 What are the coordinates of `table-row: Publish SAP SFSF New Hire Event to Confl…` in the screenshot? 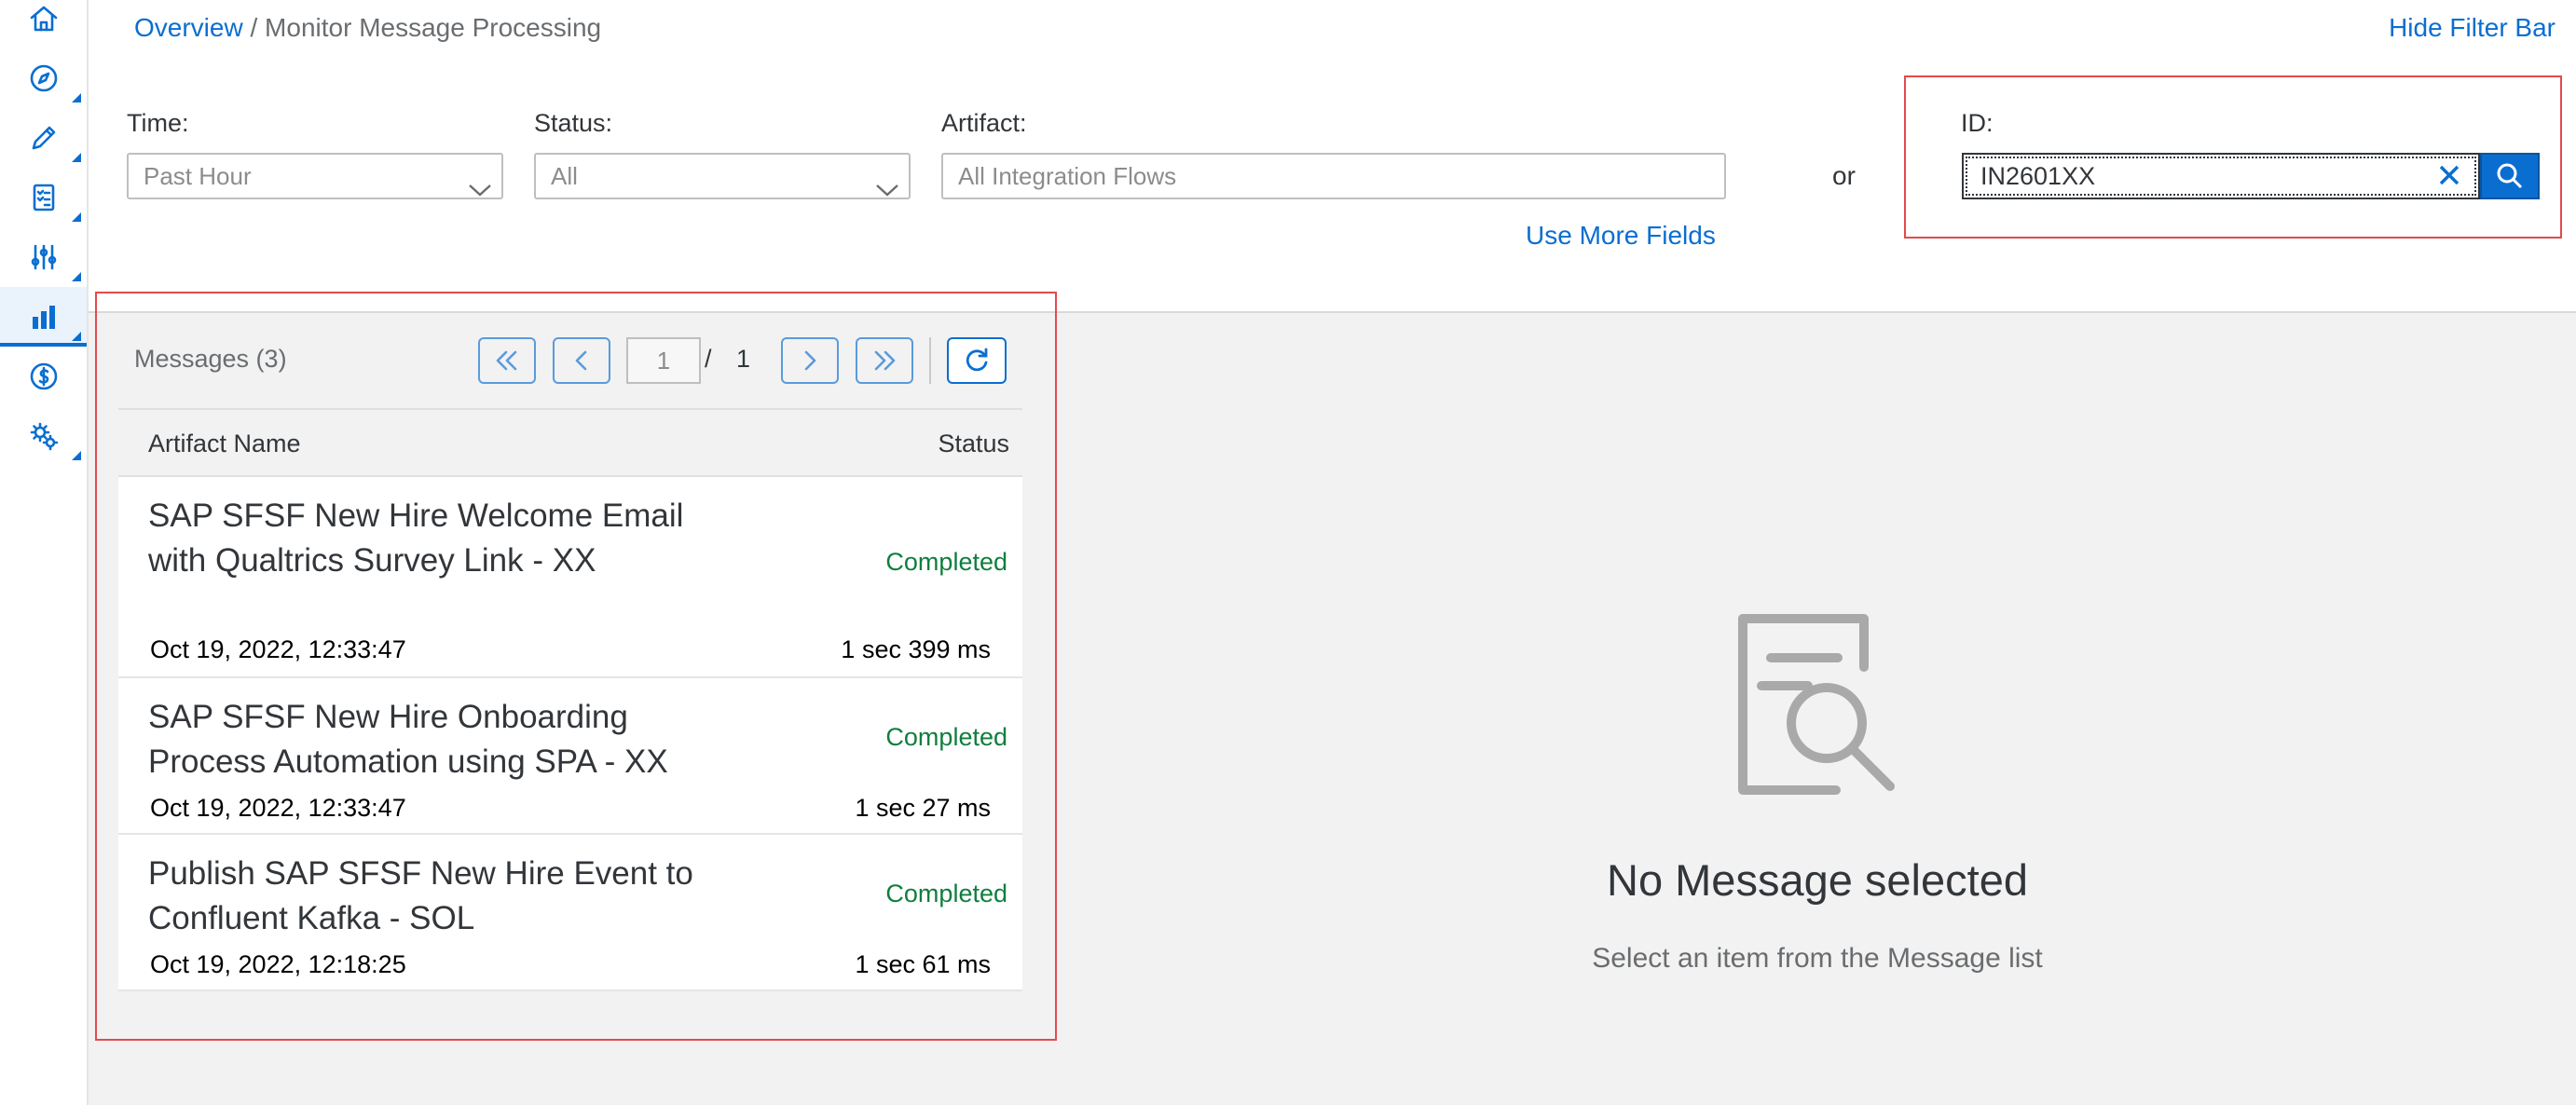 It's located at (570, 913).